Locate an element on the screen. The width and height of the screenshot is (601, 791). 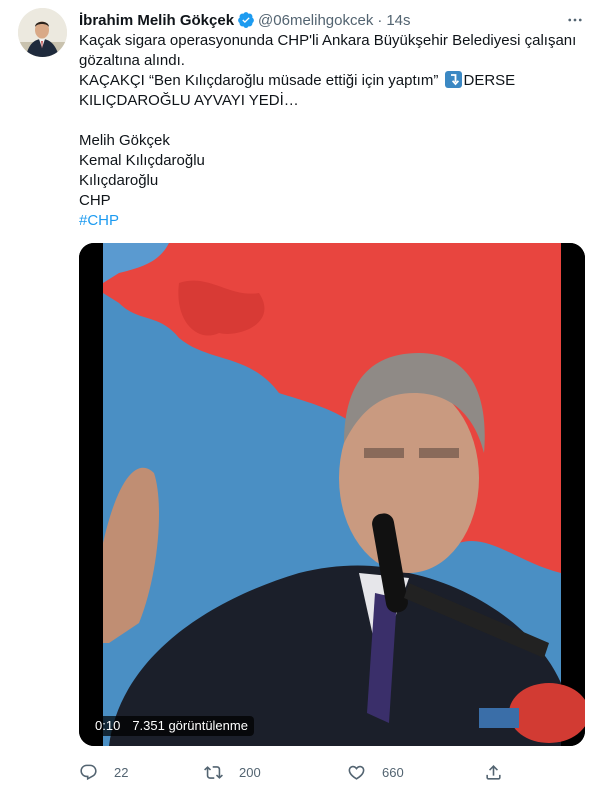
like-button: 660 is located at coordinates (375, 772).